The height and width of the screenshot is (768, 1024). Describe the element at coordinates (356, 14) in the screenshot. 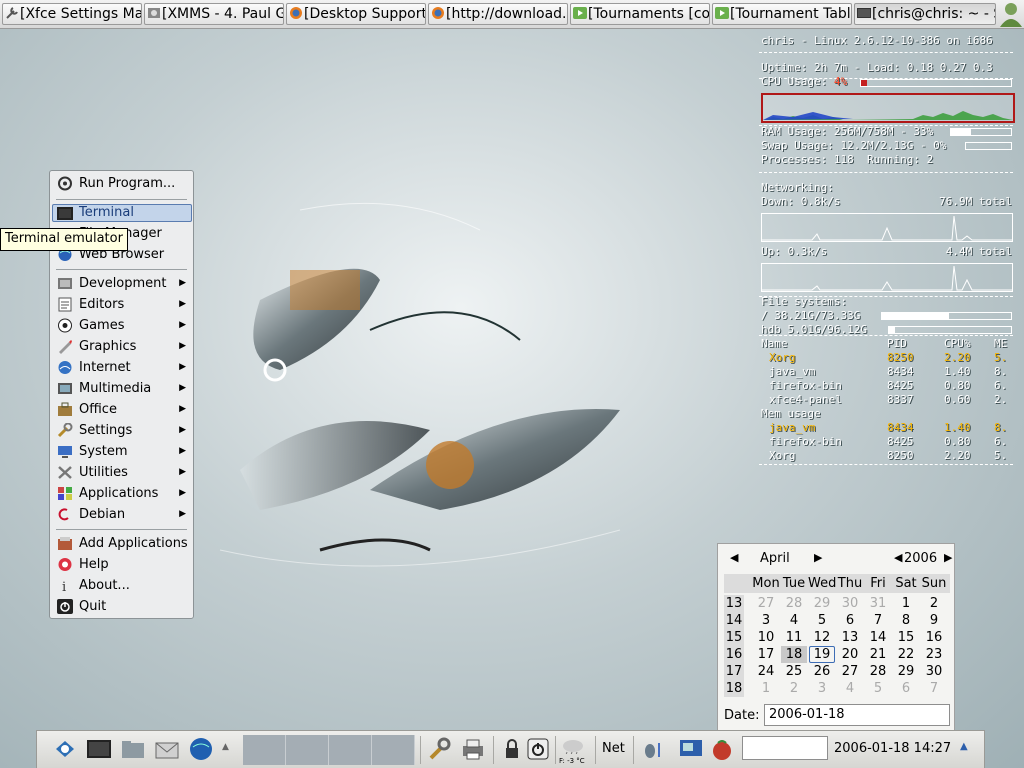

I see `task-desktop-support: [Desktop Support -` at that location.